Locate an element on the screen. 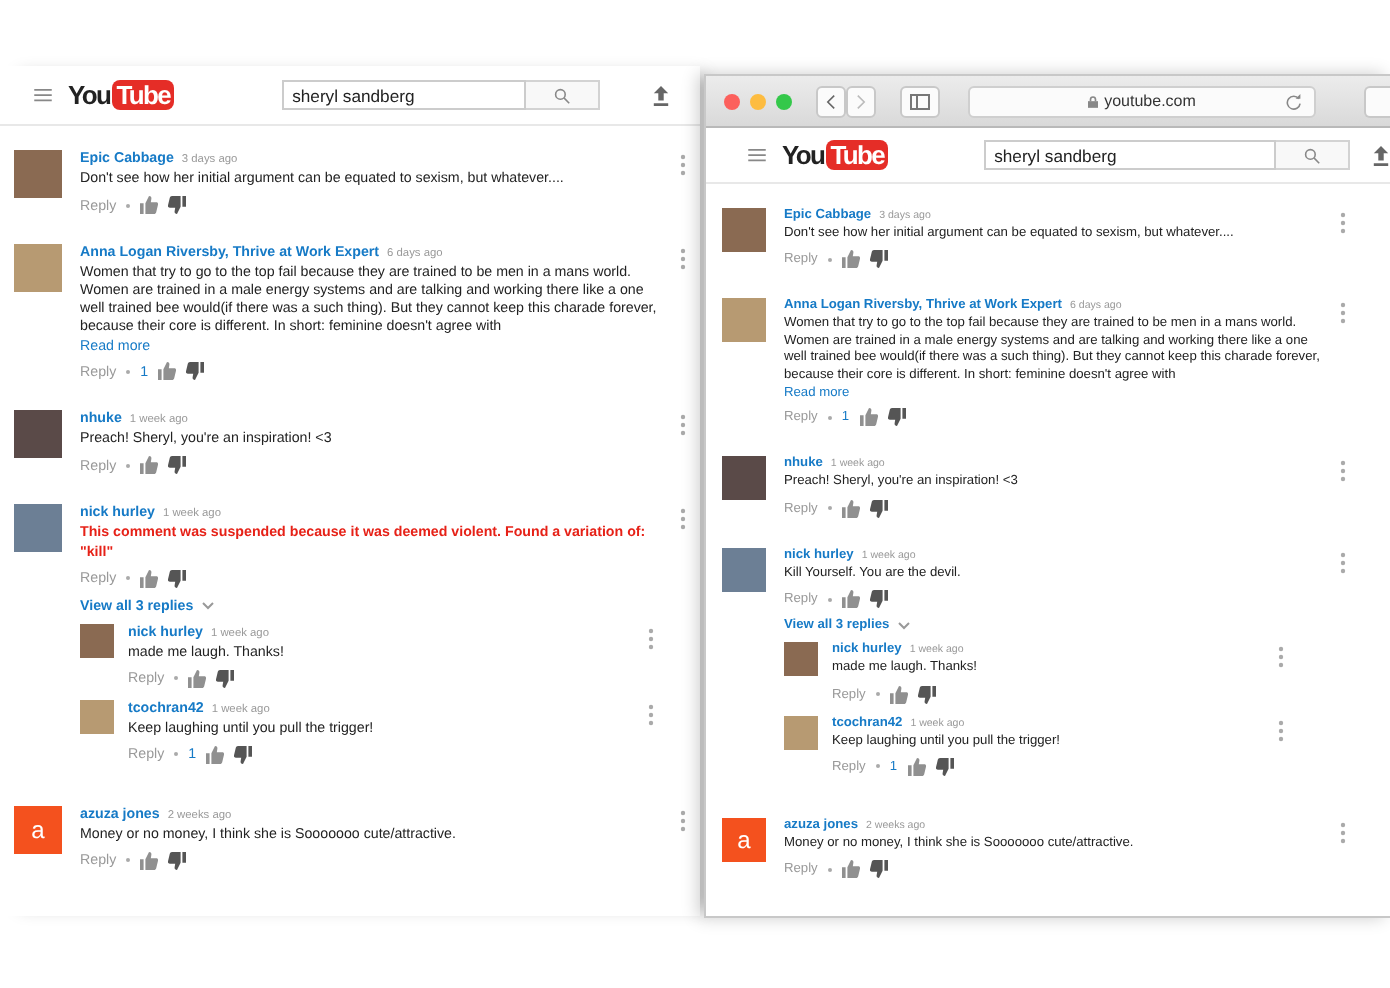 This screenshot has width=1390, height=988. back-button is located at coordinates (831, 101).